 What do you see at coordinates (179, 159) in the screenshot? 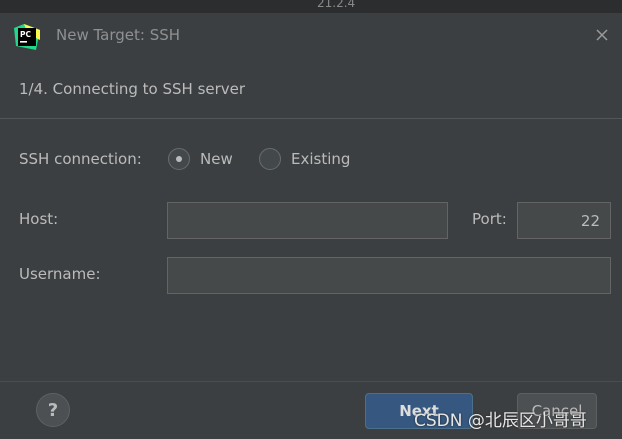
I see `radio-new` at bounding box center [179, 159].